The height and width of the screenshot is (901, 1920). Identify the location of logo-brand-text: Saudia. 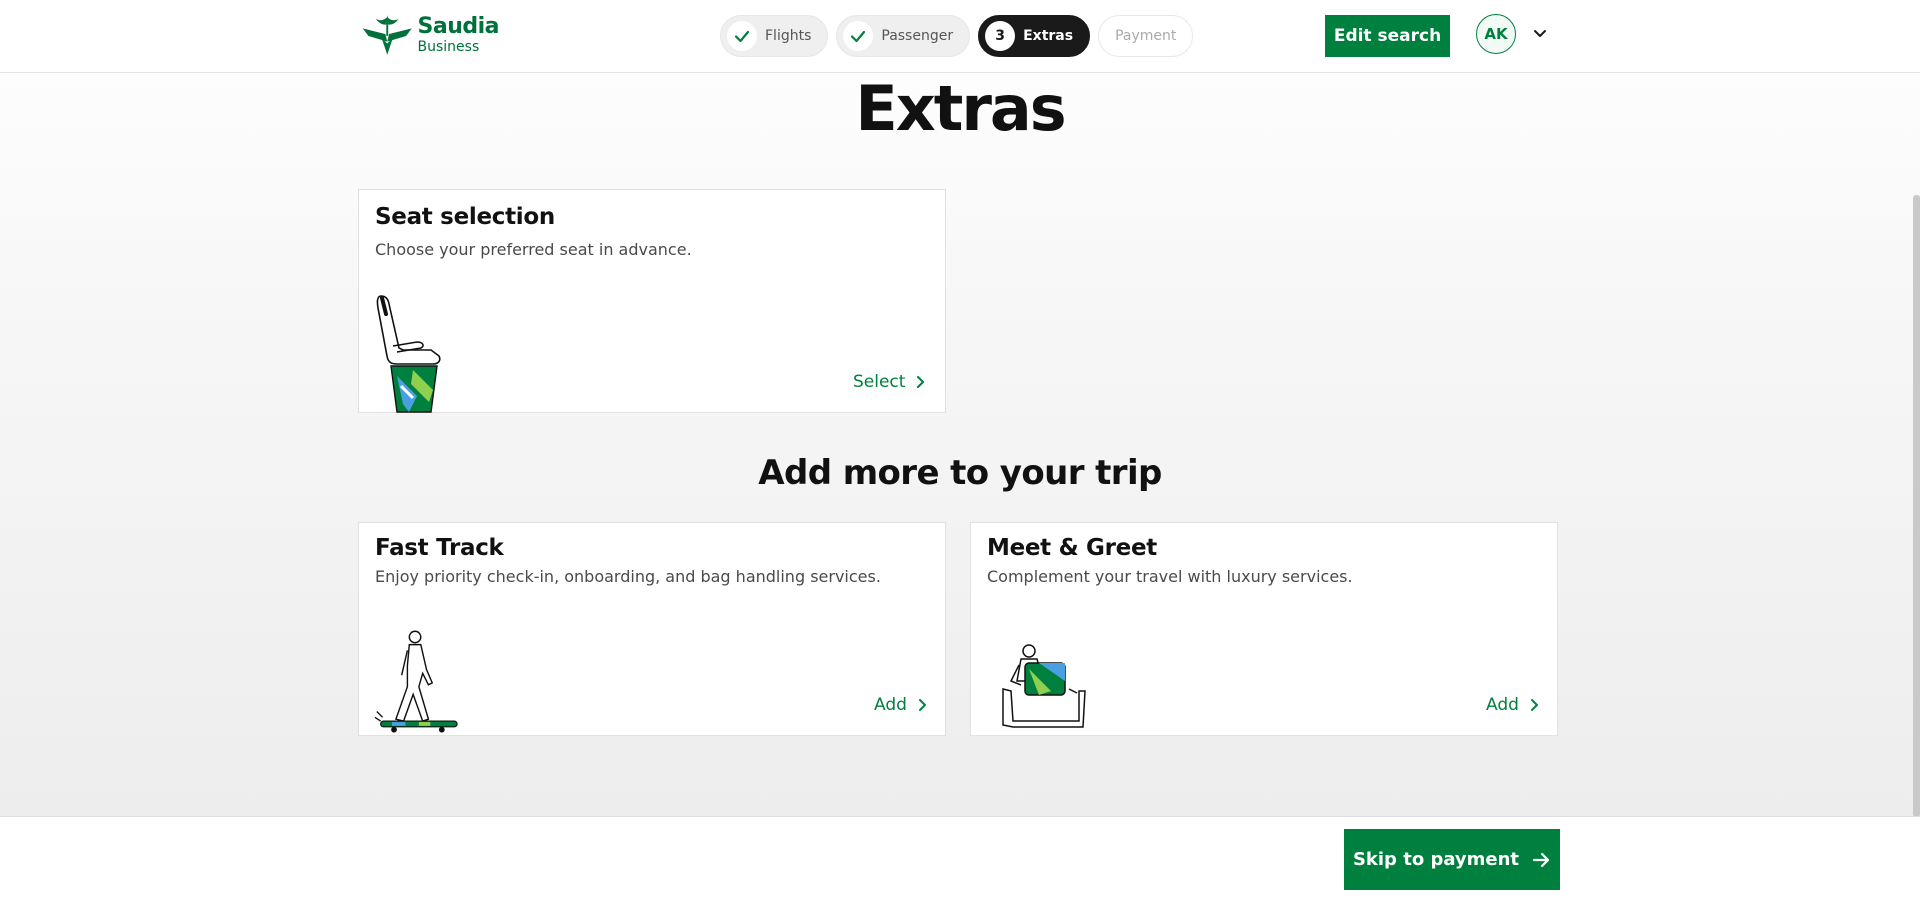
(458, 26).